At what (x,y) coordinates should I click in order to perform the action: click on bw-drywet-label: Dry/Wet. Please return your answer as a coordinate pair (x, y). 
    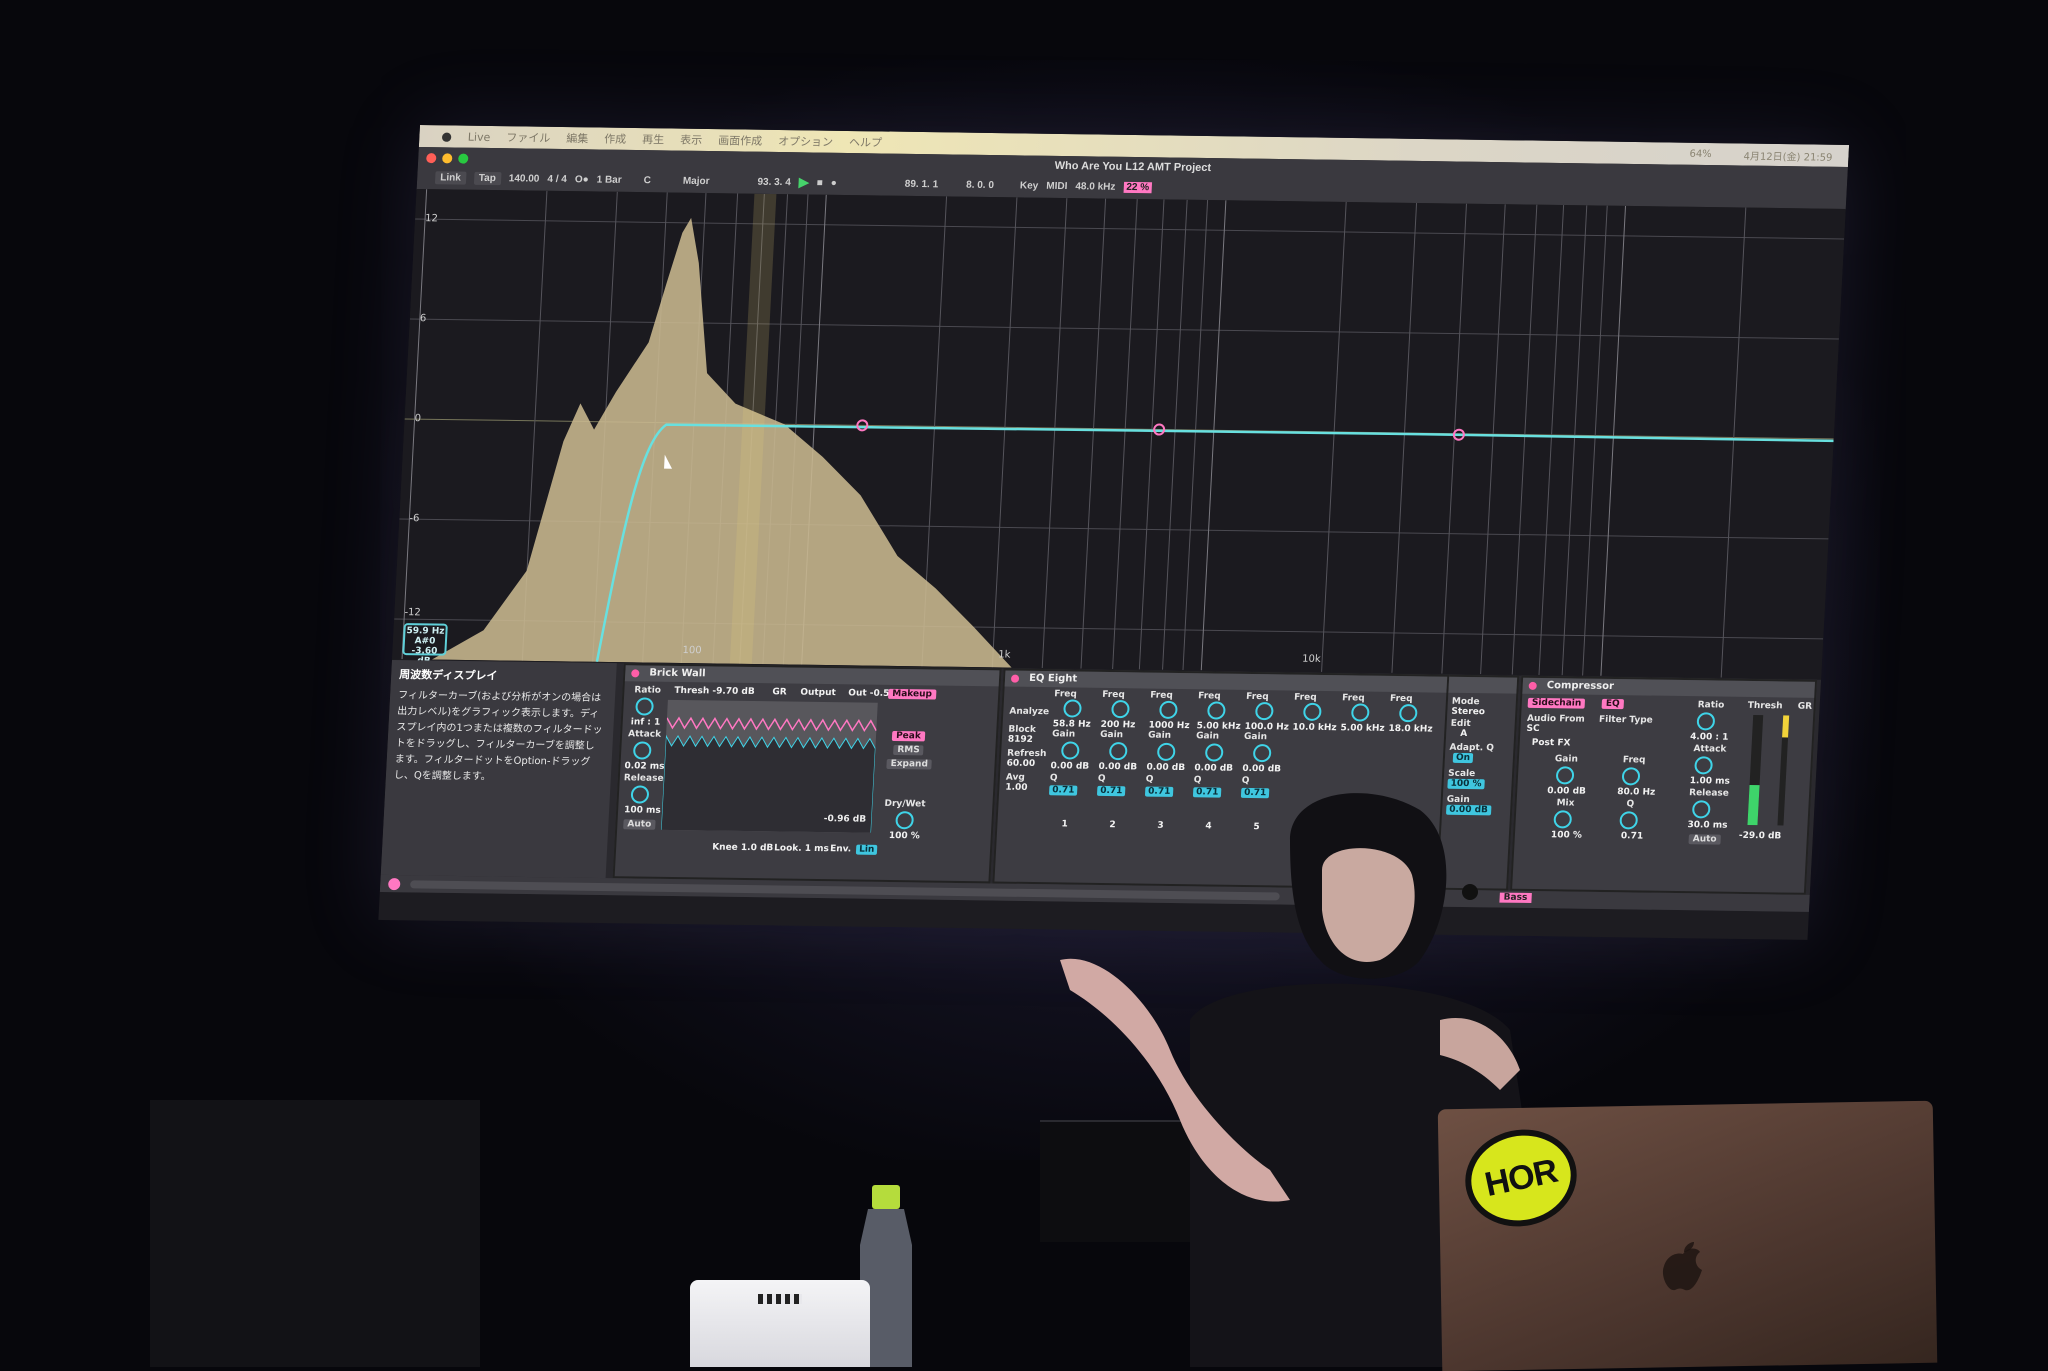
    Looking at the image, I should click on (905, 804).